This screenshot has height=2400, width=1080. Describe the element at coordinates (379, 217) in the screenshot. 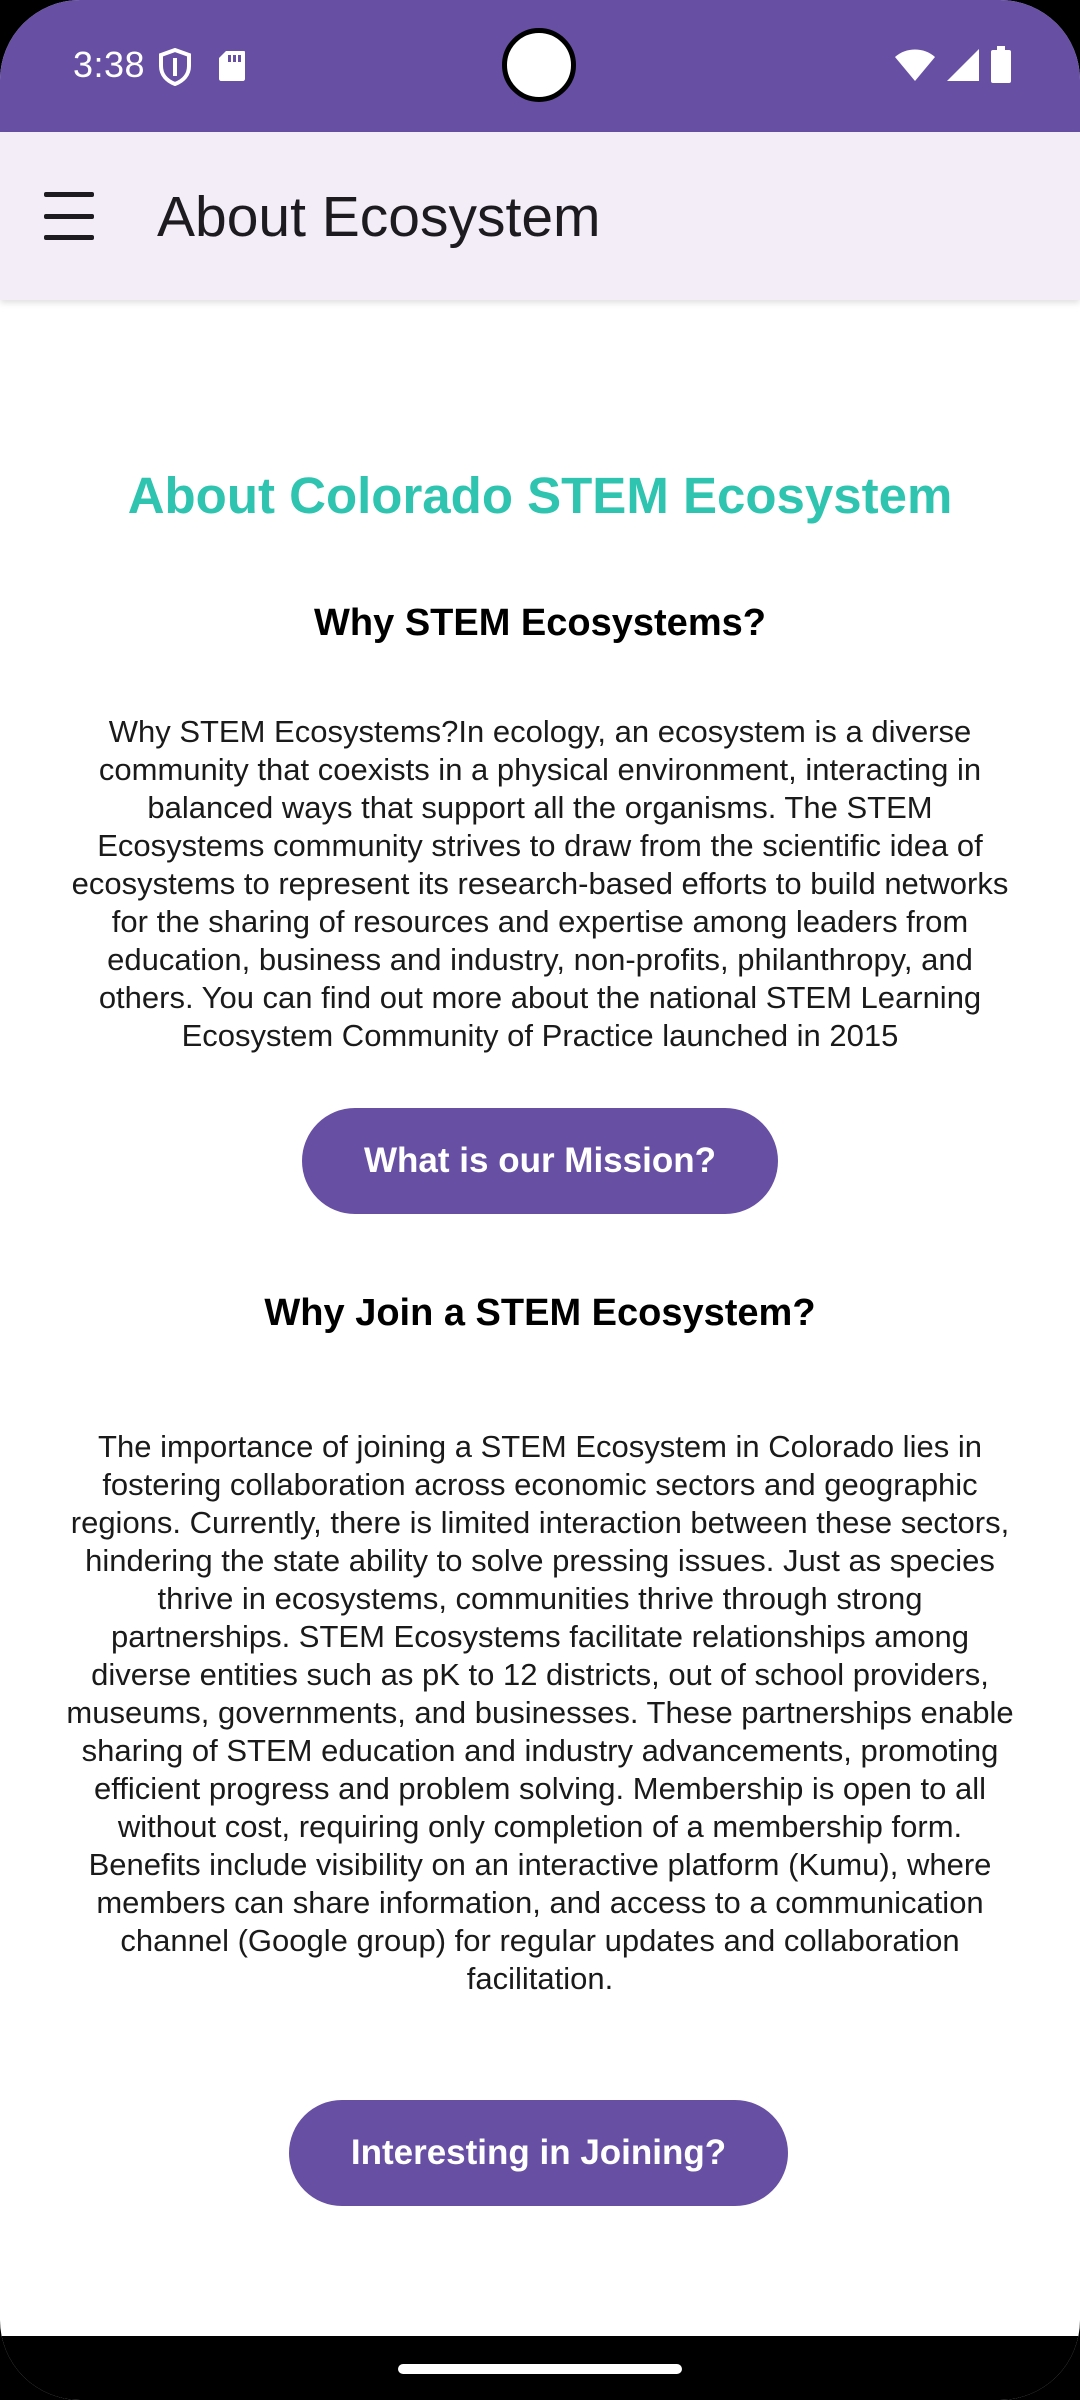

I see `app-bar-title: About Ecosystem` at that location.